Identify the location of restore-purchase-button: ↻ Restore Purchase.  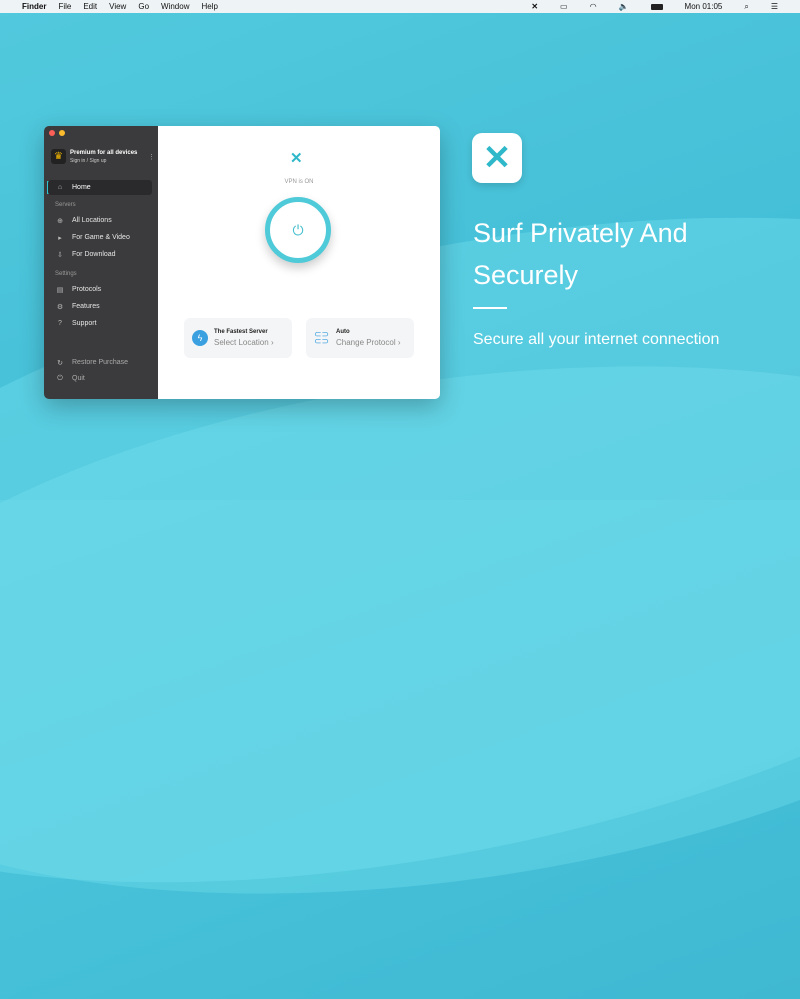
(100, 362).